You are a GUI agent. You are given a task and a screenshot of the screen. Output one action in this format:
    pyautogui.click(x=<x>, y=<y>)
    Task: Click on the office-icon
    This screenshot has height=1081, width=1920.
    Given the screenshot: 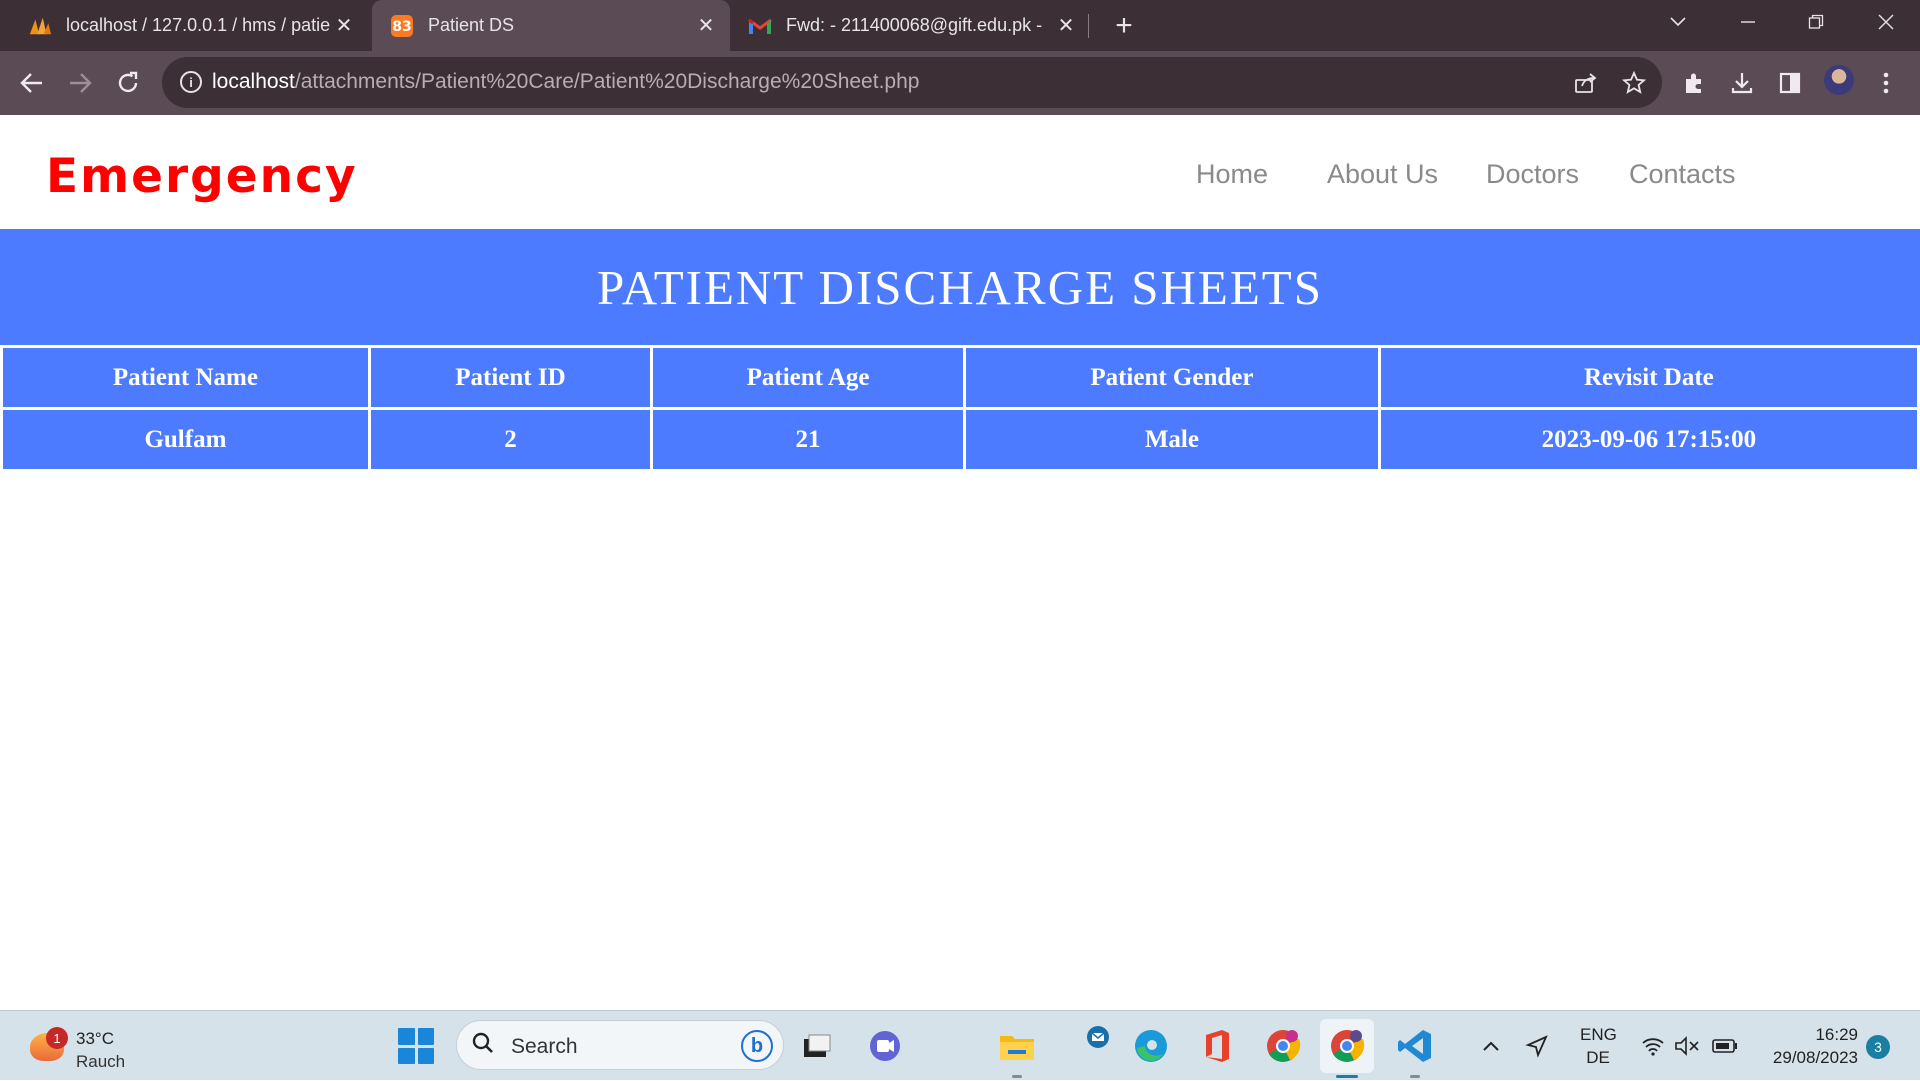 What is the action you would take?
    pyautogui.click(x=1217, y=1046)
    